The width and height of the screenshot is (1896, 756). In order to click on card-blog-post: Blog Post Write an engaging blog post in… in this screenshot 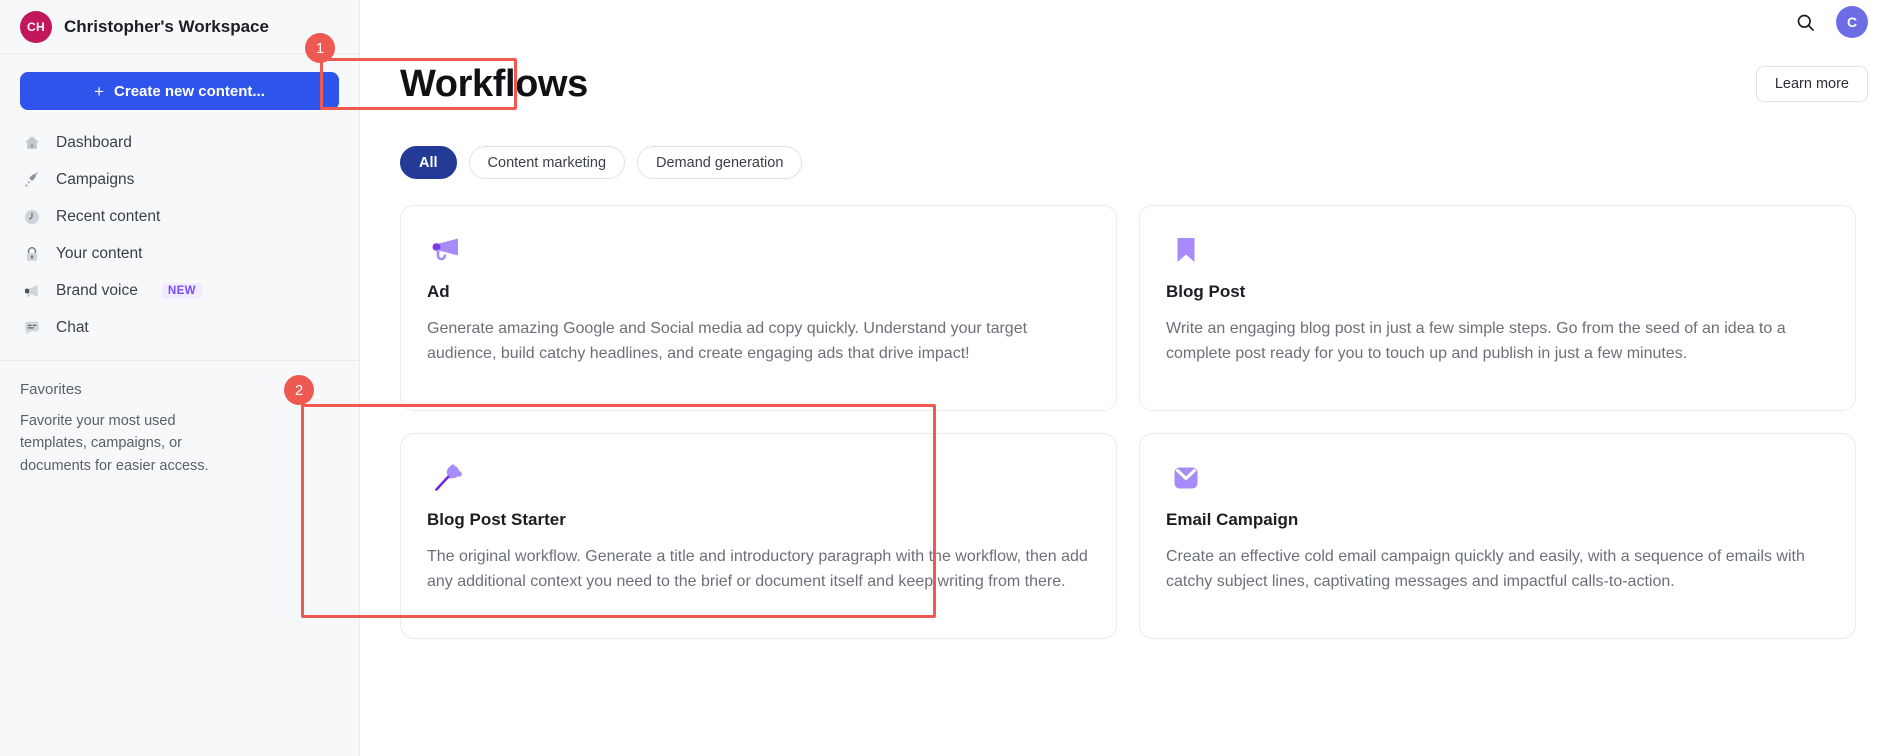, I will do `click(1497, 308)`.